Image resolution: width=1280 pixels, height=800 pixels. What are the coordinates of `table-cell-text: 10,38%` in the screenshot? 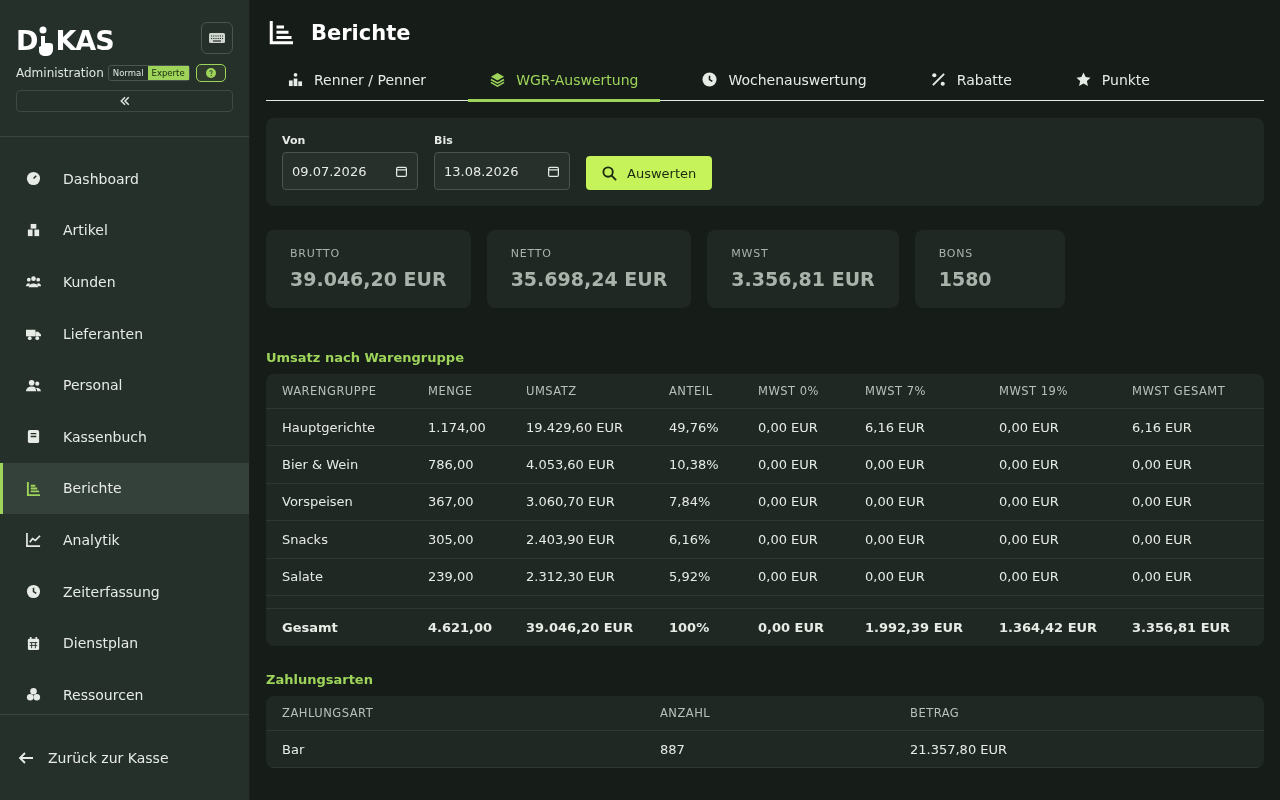 It's located at (694, 465).